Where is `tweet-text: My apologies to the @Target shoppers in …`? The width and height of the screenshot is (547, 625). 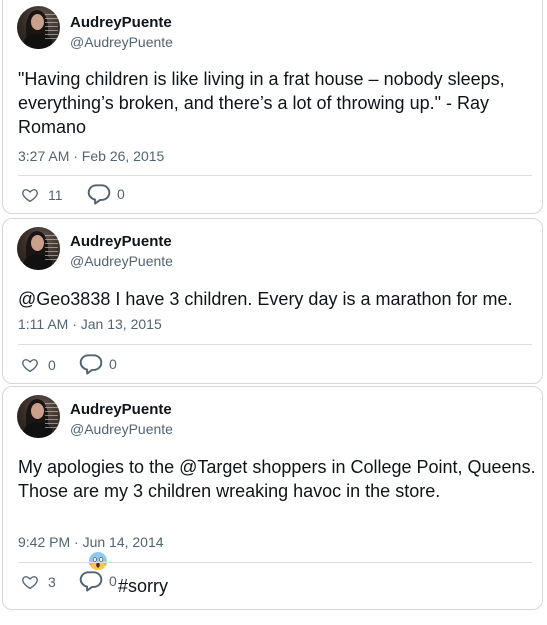
tweet-text: My apologies to the @Target shoppers in … is located at coordinates (279, 479).